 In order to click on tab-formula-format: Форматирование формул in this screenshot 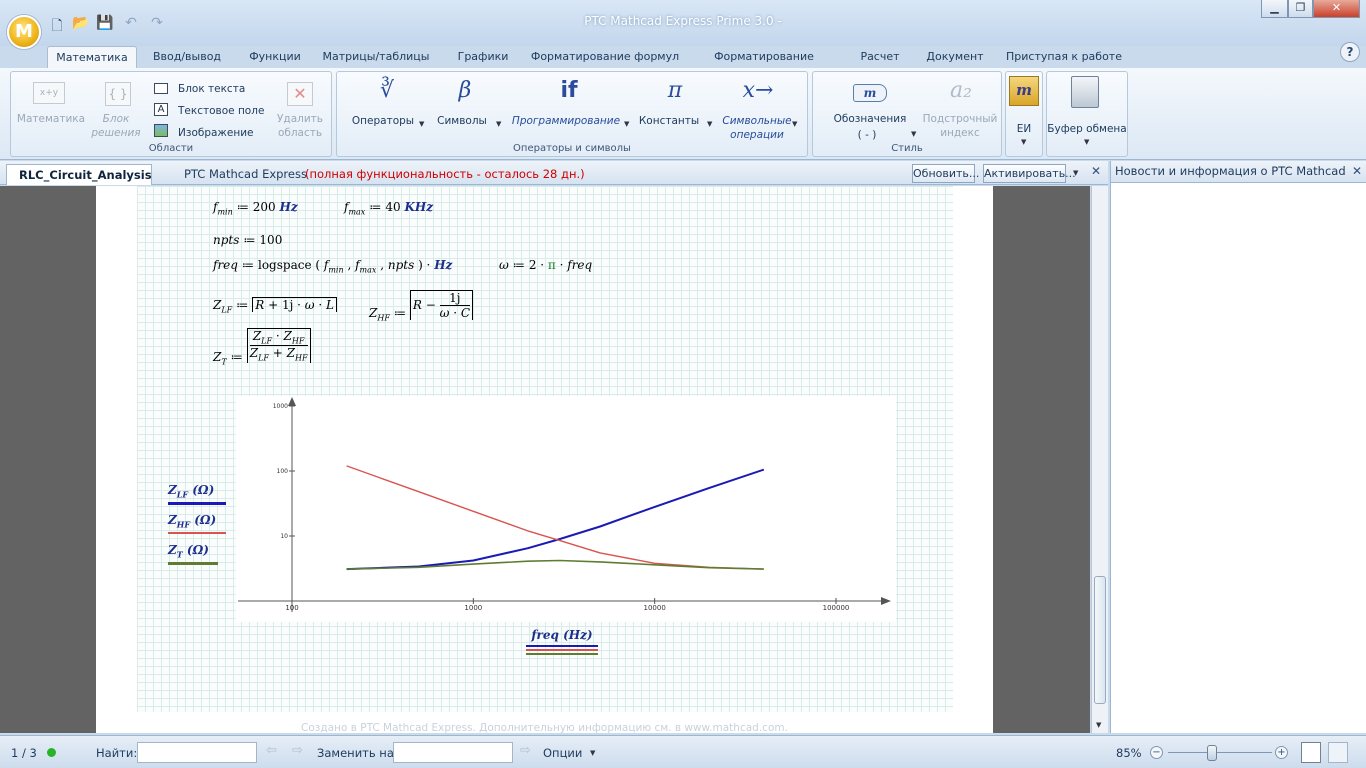, I will do `click(605, 58)`.